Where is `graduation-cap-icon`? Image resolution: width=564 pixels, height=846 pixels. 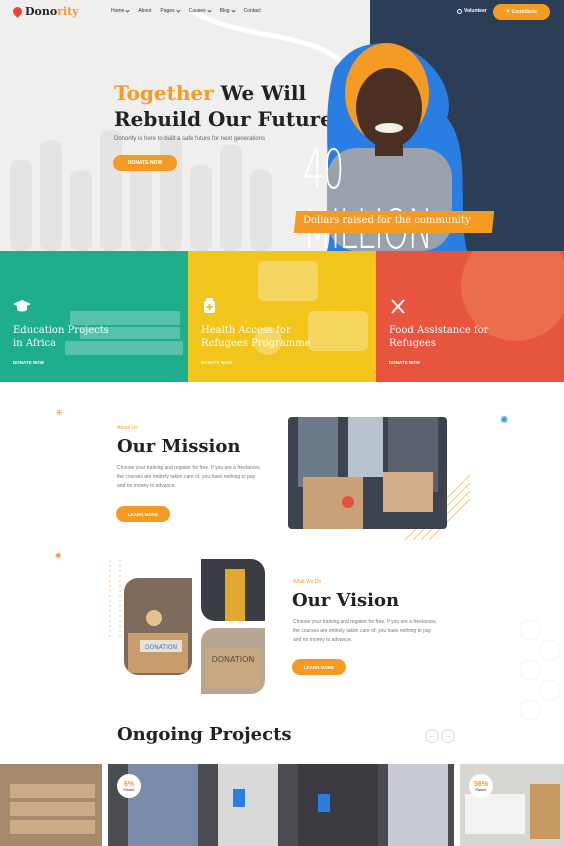 graduation-cap-icon is located at coordinates (22, 306).